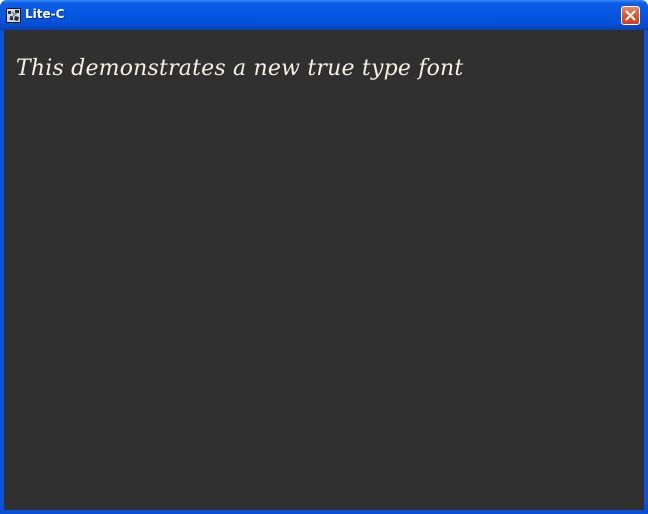 This screenshot has height=514, width=648. Describe the element at coordinates (240, 68) in the screenshot. I see `demo-text: This demonstrates a new true type font` at that location.